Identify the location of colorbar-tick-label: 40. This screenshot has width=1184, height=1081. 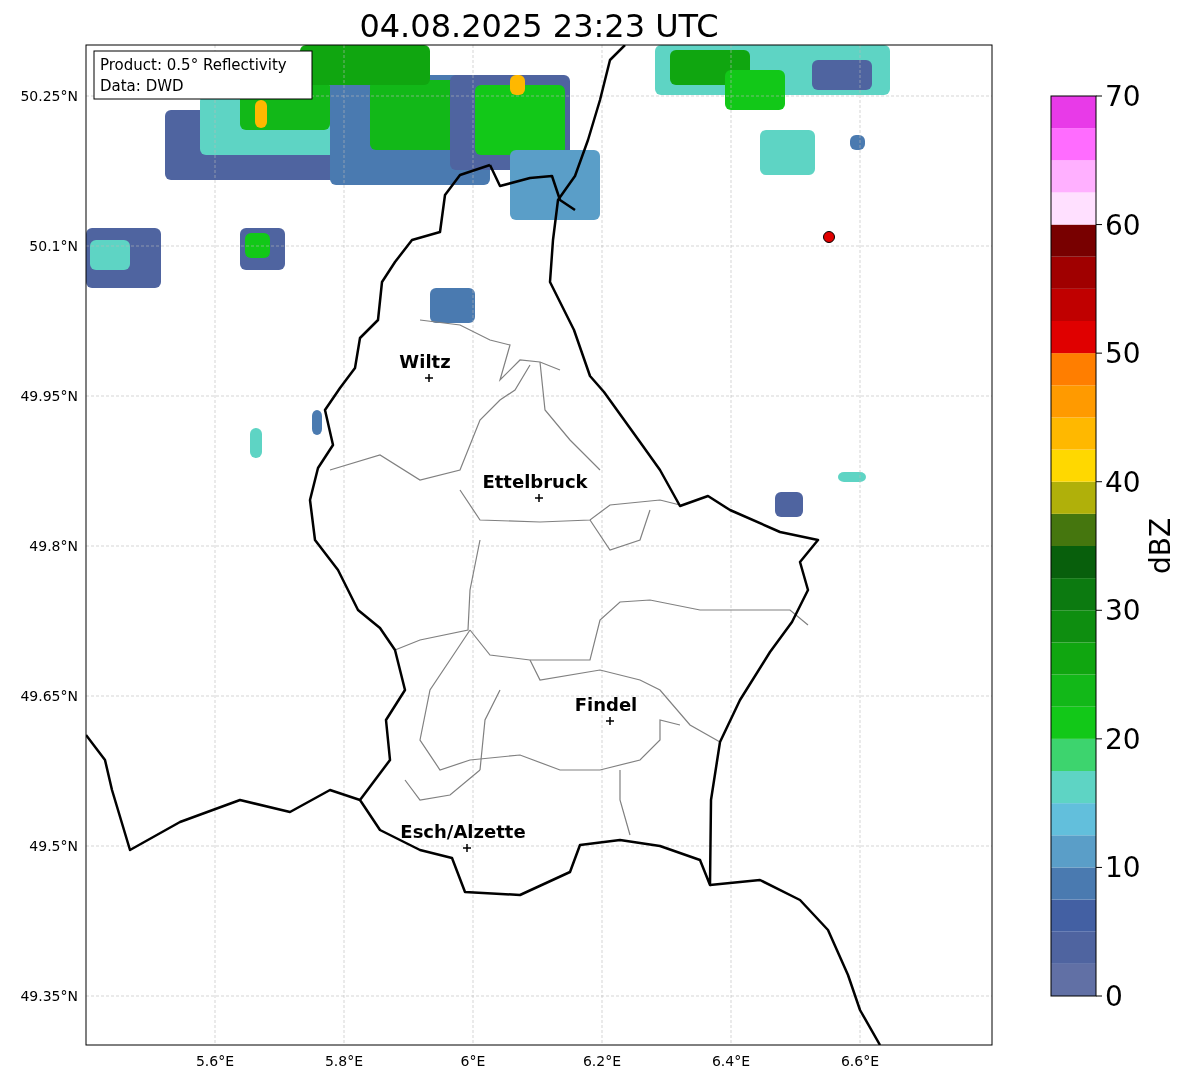
(1123, 482).